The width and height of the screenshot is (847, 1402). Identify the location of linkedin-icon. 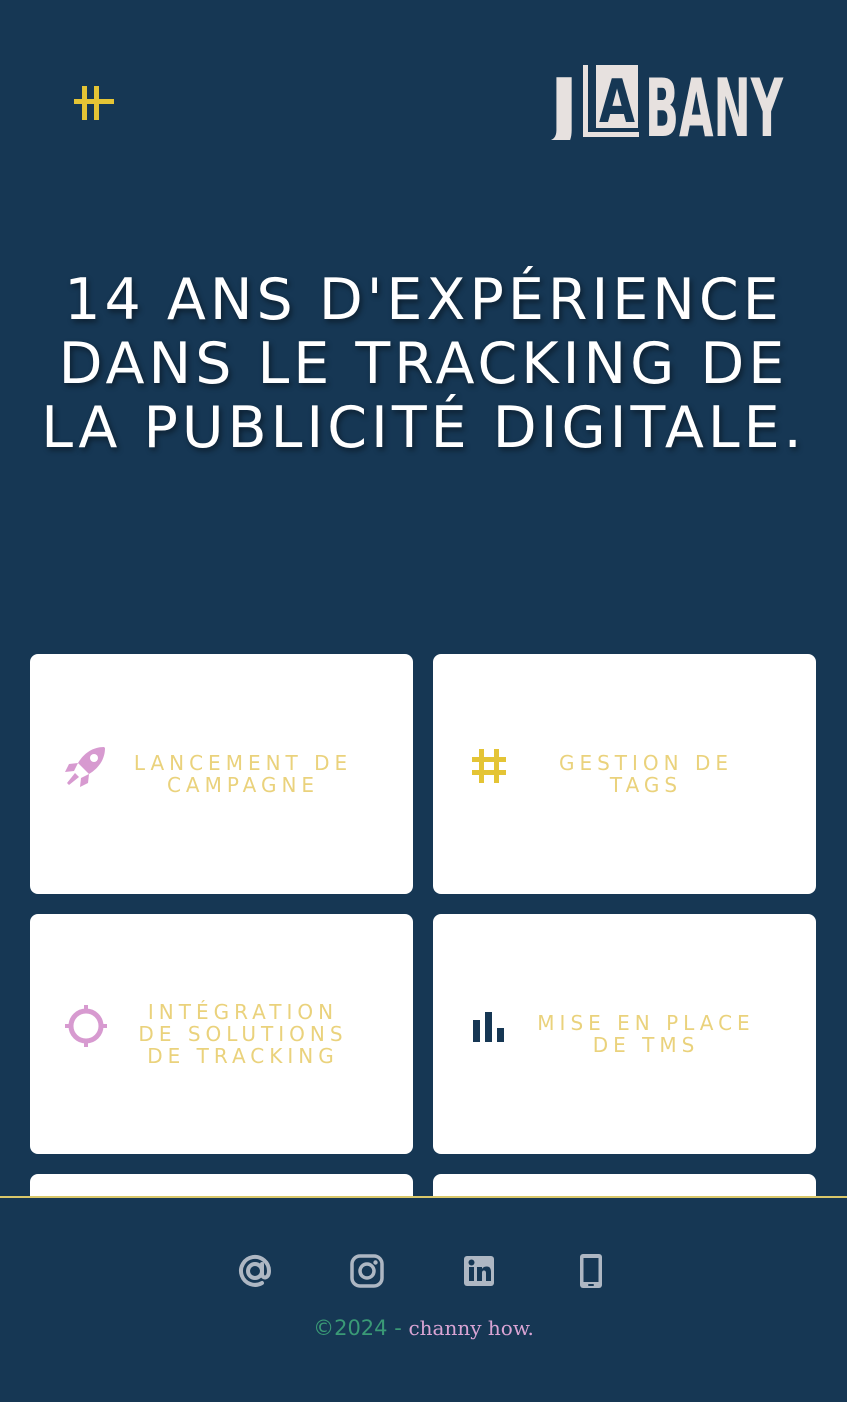
(479, 1271).